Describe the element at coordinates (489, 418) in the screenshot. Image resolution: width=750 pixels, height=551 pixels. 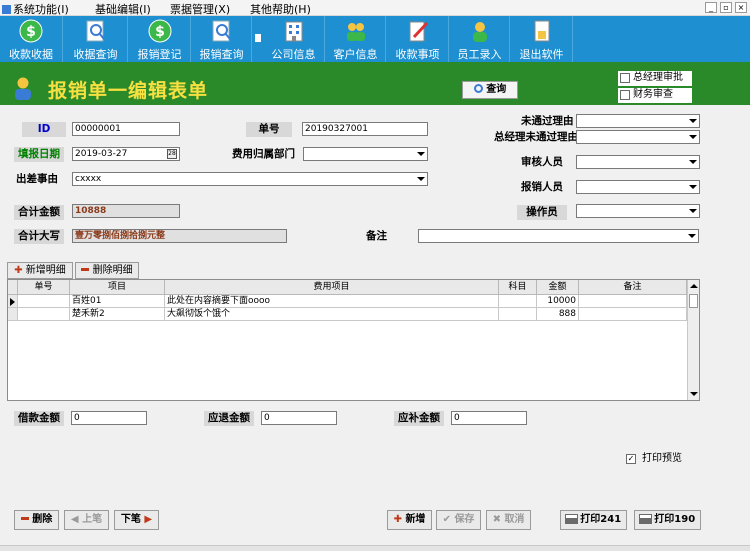
I see `supplement-field: 0` at that location.